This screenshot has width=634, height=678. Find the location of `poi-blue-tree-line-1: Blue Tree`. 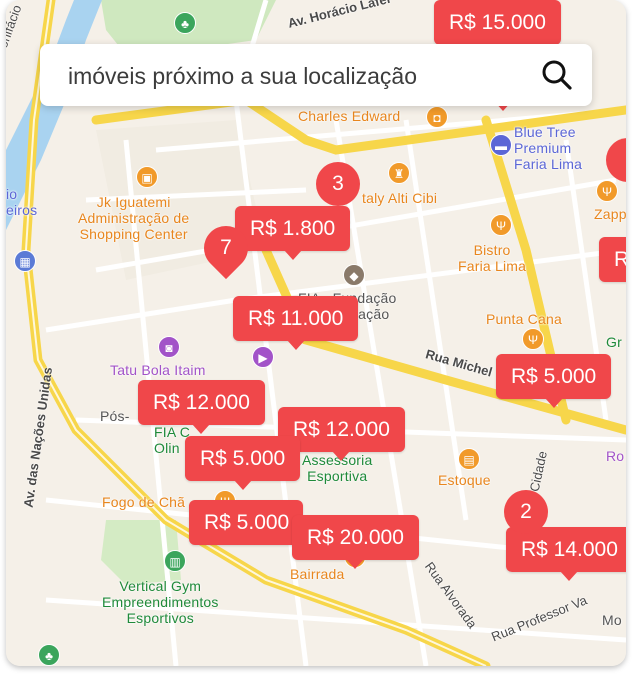

poi-blue-tree-line-1: Blue Tree is located at coordinates (545, 132).